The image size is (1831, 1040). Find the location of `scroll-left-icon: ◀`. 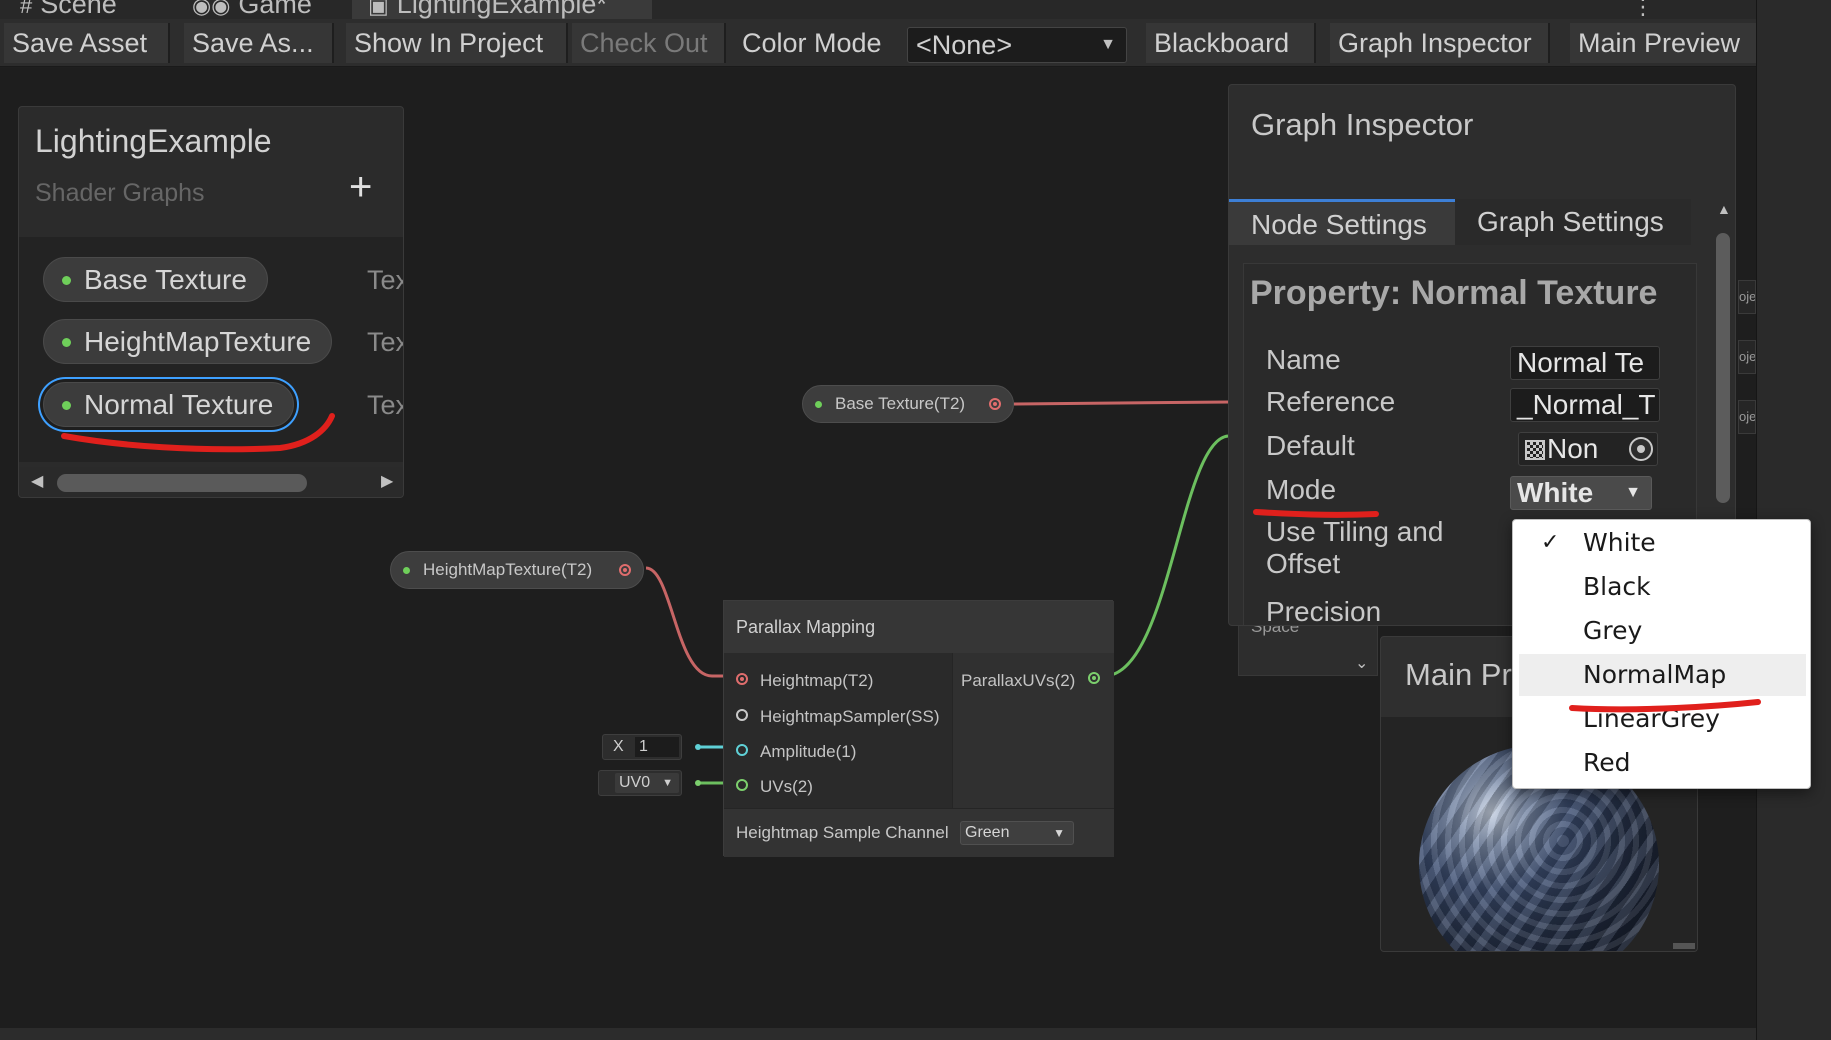

scroll-left-icon: ◀ is located at coordinates (37, 481).